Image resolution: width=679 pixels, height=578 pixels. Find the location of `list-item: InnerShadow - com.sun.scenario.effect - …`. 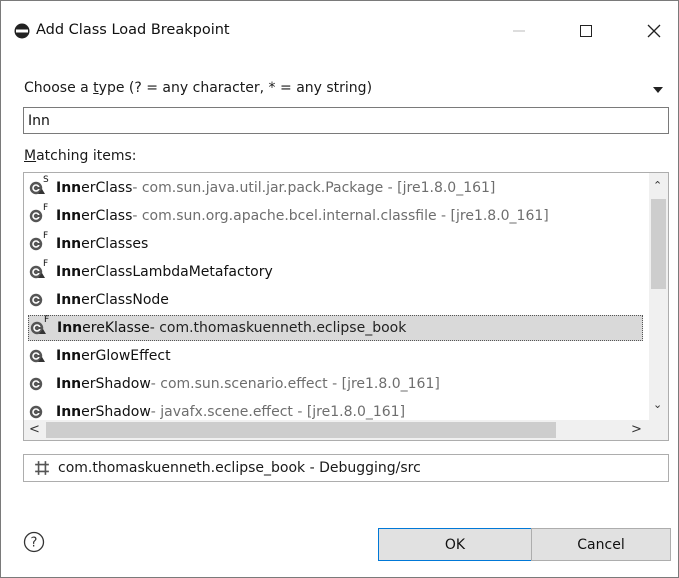

list-item: InnerShadow - com.sun.scenario.effect - … is located at coordinates (337, 384).